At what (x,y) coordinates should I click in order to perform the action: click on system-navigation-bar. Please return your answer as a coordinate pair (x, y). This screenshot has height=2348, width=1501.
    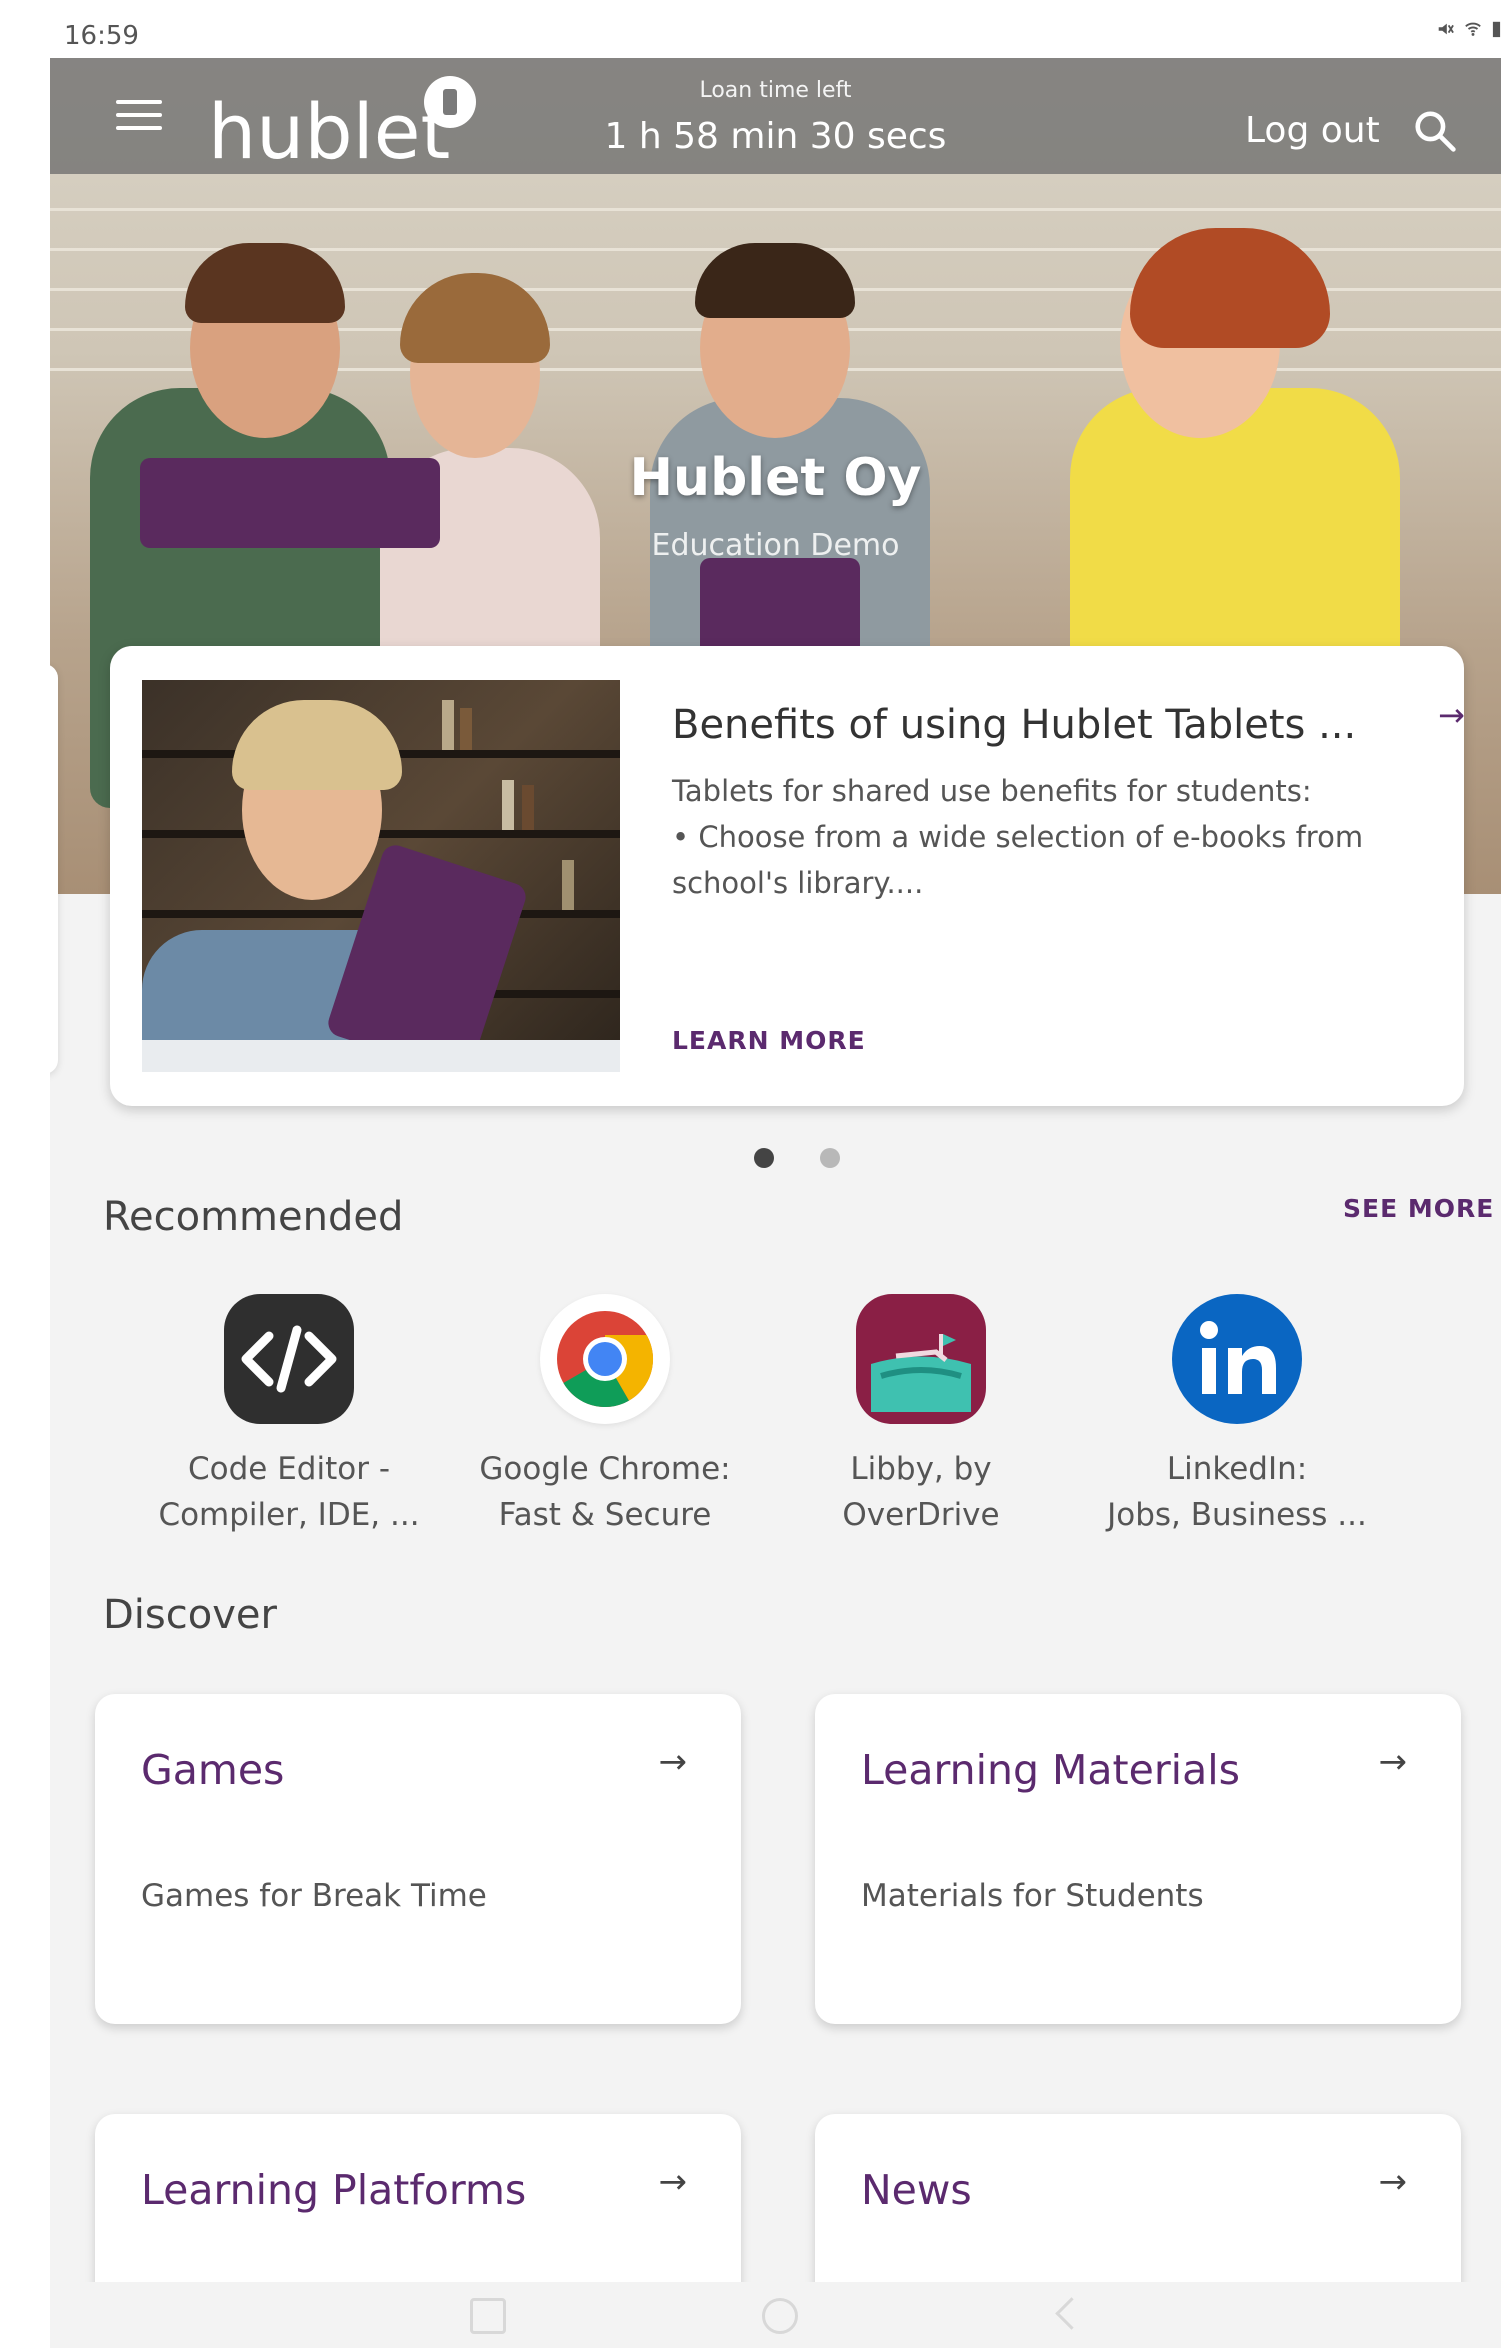
    Looking at the image, I should click on (775, 2315).